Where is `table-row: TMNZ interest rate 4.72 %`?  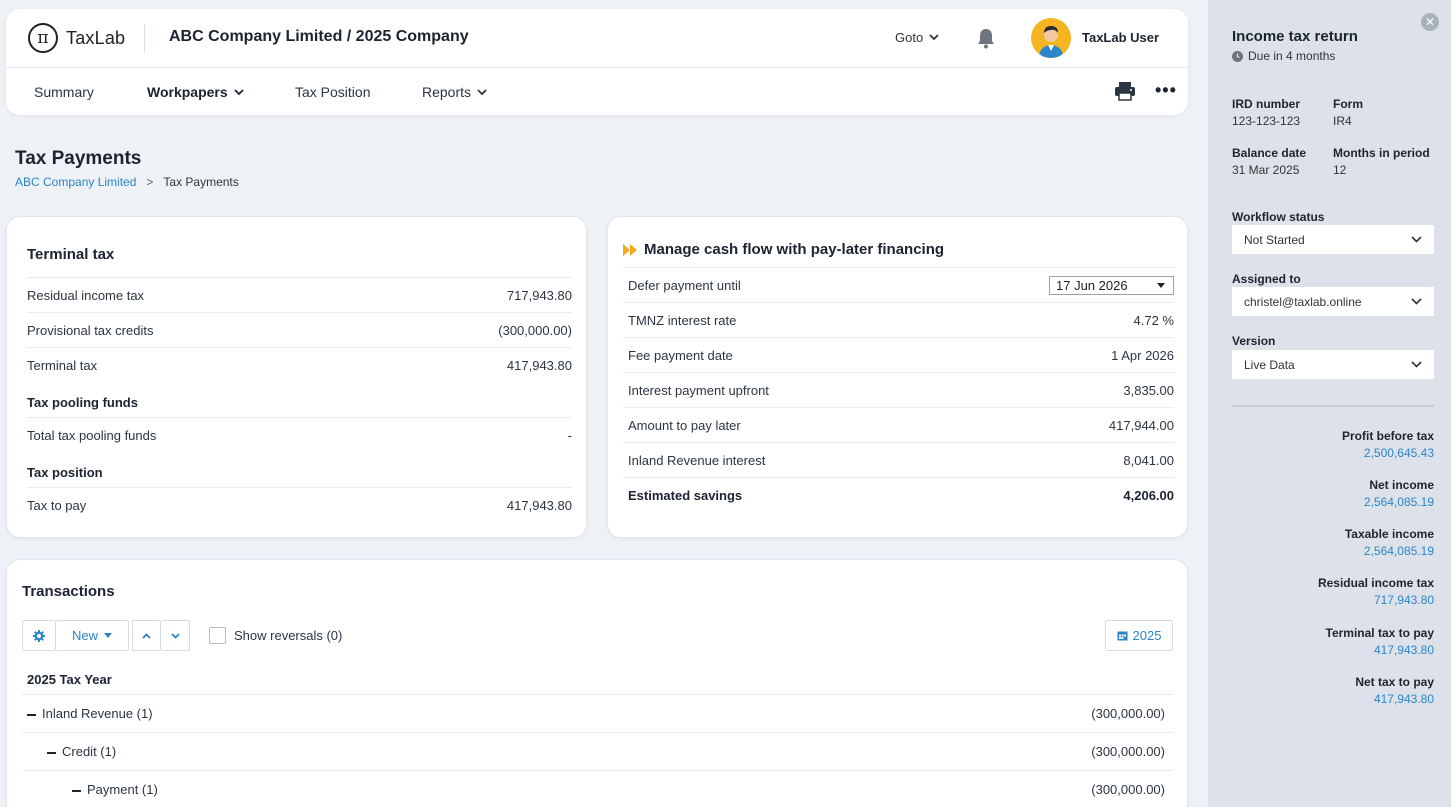
table-row: TMNZ interest rate 4.72 % is located at coordinates (898, 319).